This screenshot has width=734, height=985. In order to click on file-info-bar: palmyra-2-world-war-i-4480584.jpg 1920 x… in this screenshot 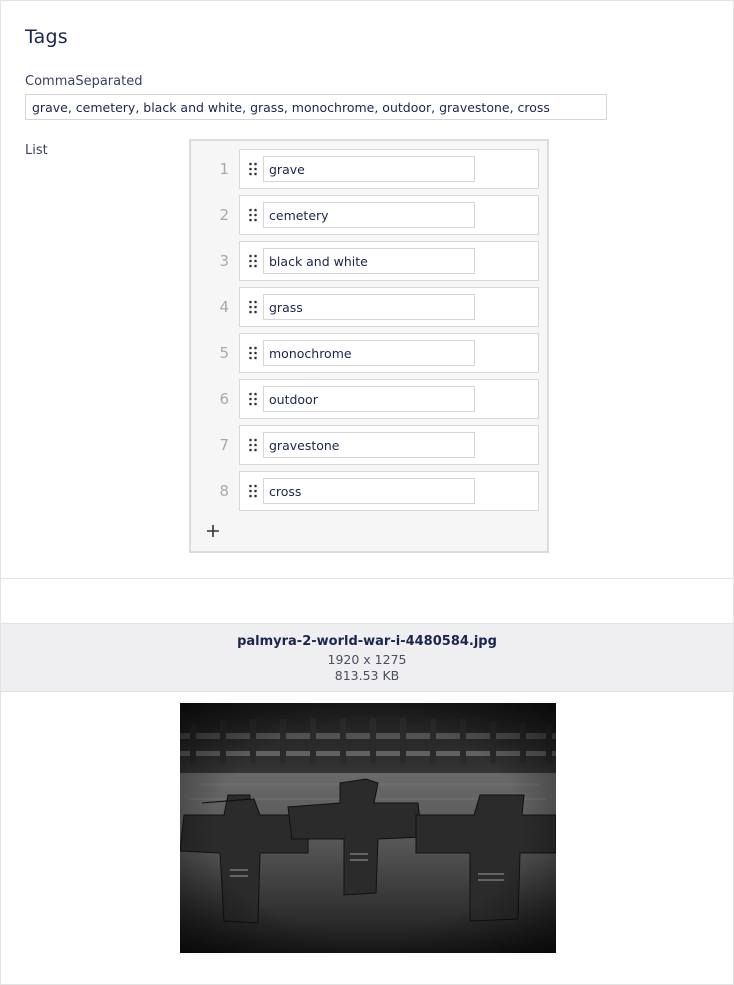, I will do `click(367, 657)`.